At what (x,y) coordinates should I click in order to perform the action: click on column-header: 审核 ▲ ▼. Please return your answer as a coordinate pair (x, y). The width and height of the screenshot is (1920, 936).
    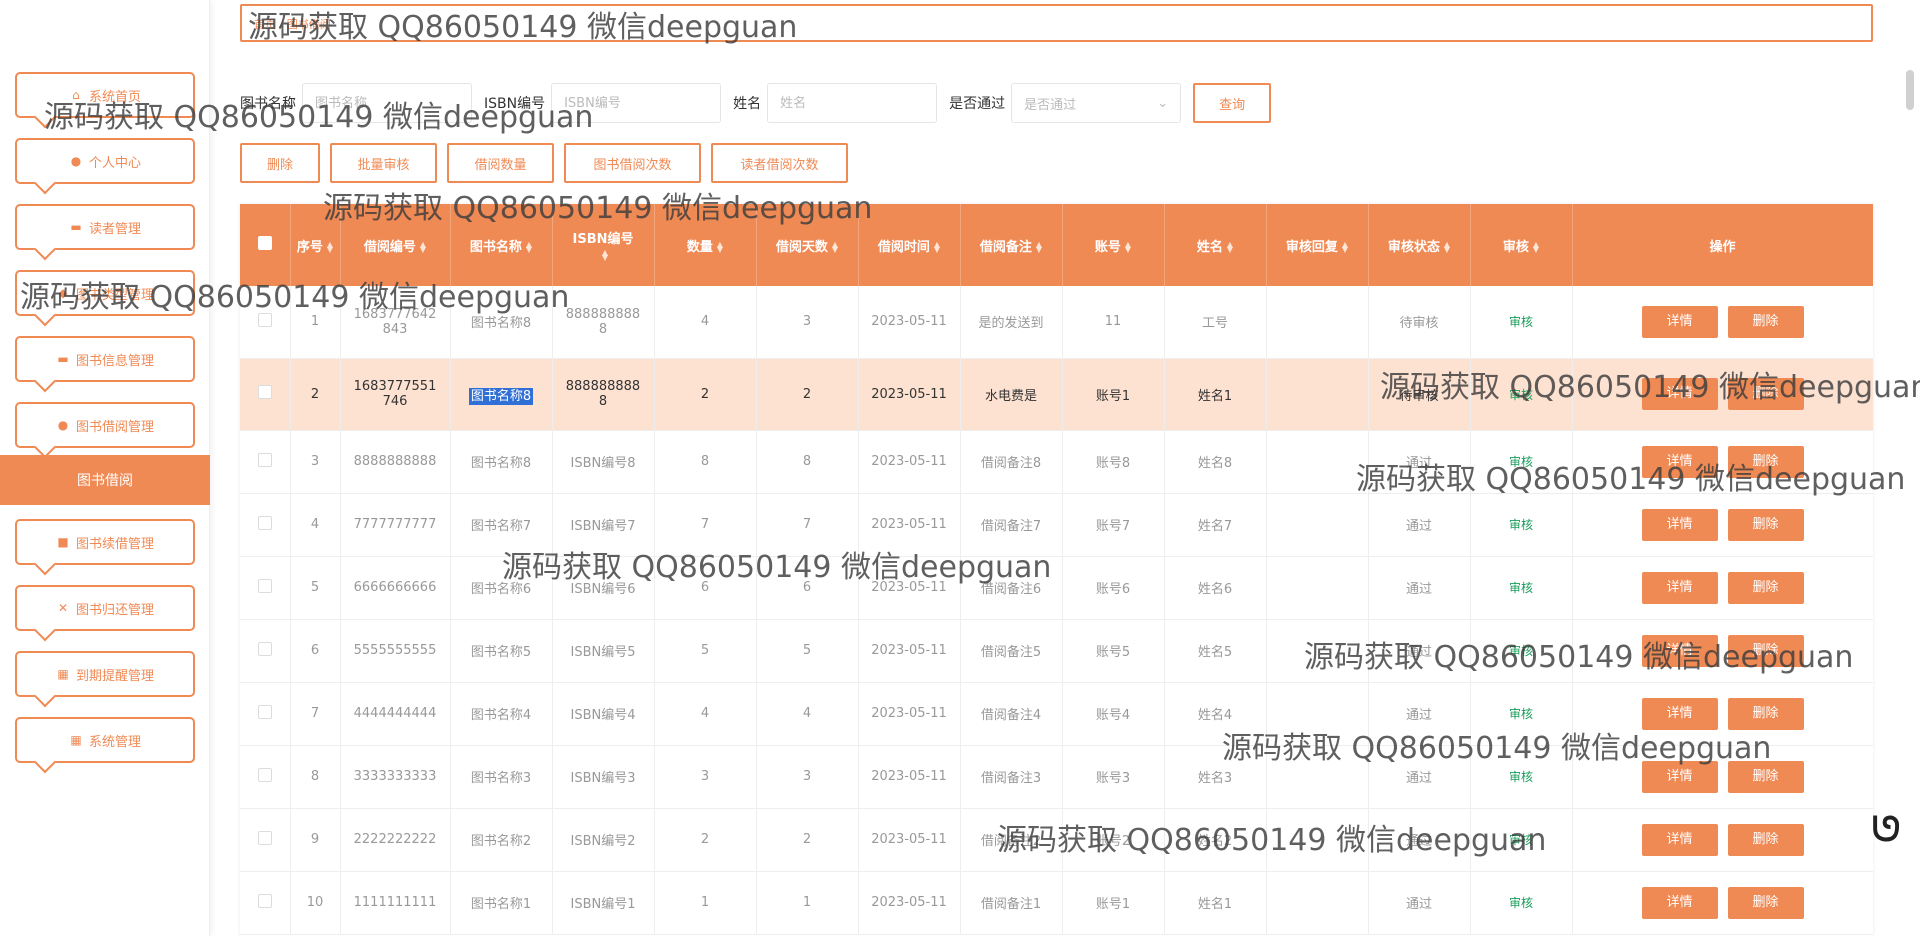
    Looking at the image, I should click on (1521, 245).